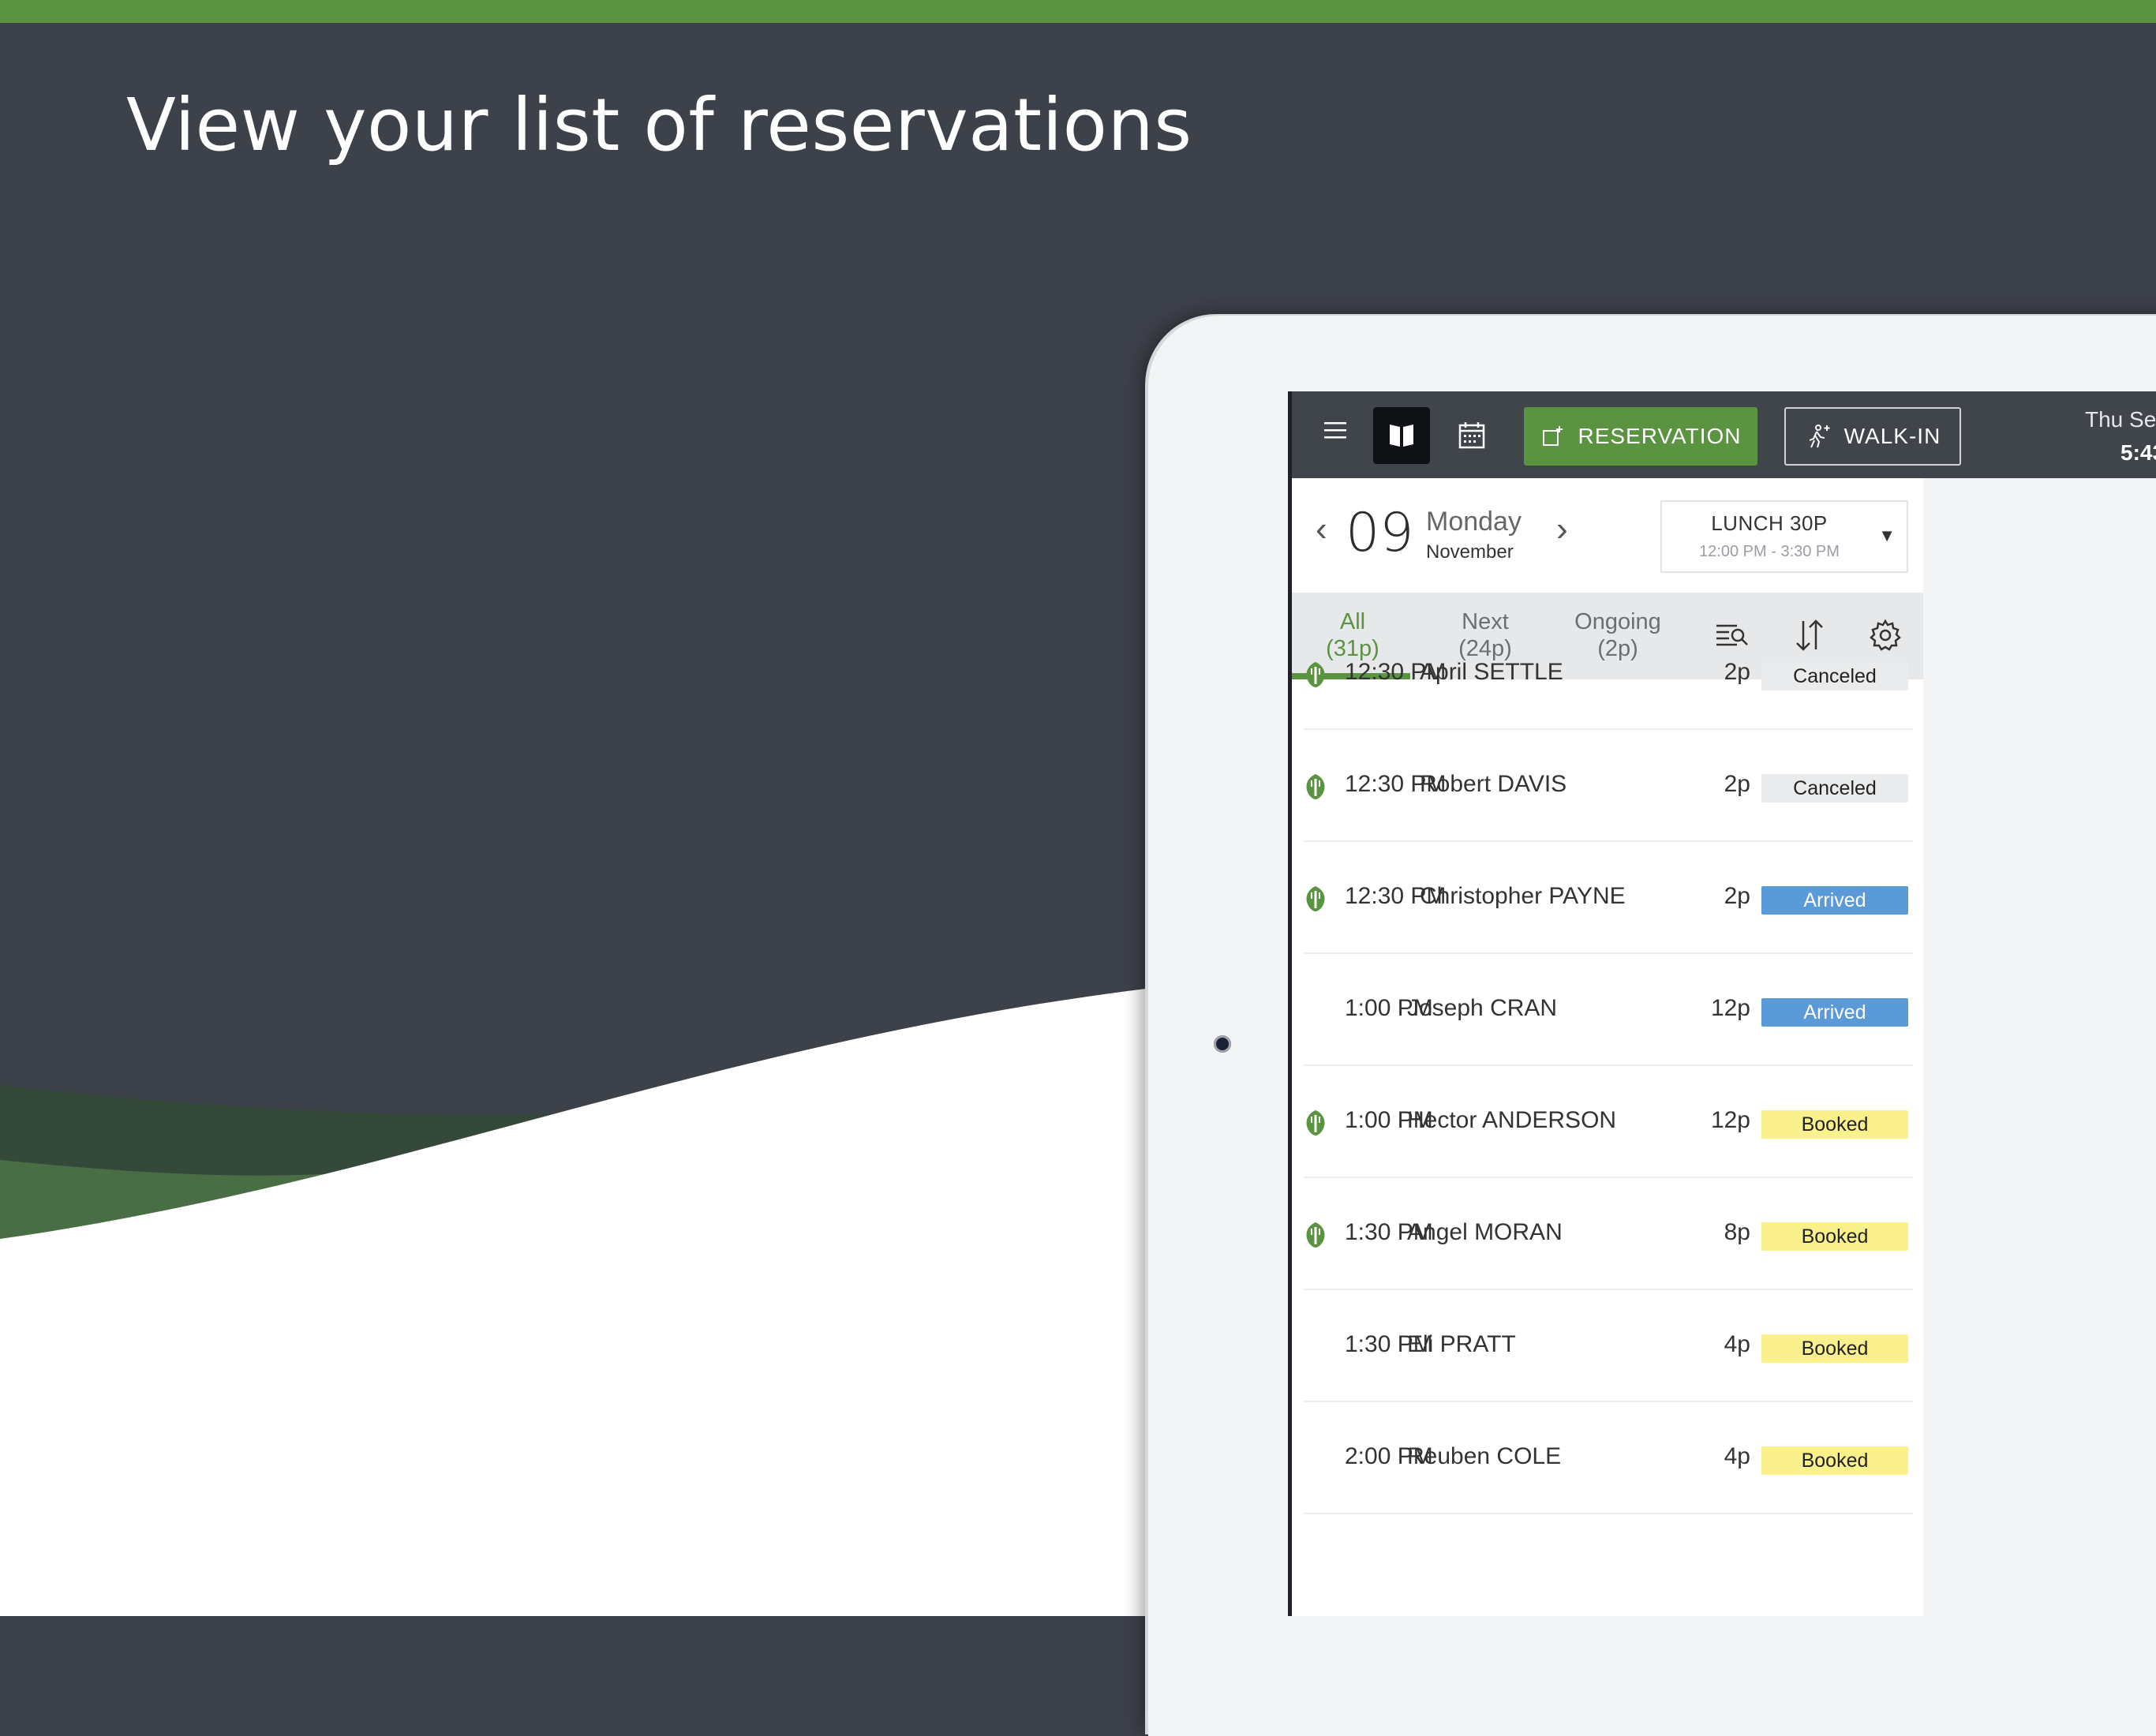 Image resolution: width=2156 pixels, height=1736 pixels. I want to click on calendar-icon, so click(1471, 435).